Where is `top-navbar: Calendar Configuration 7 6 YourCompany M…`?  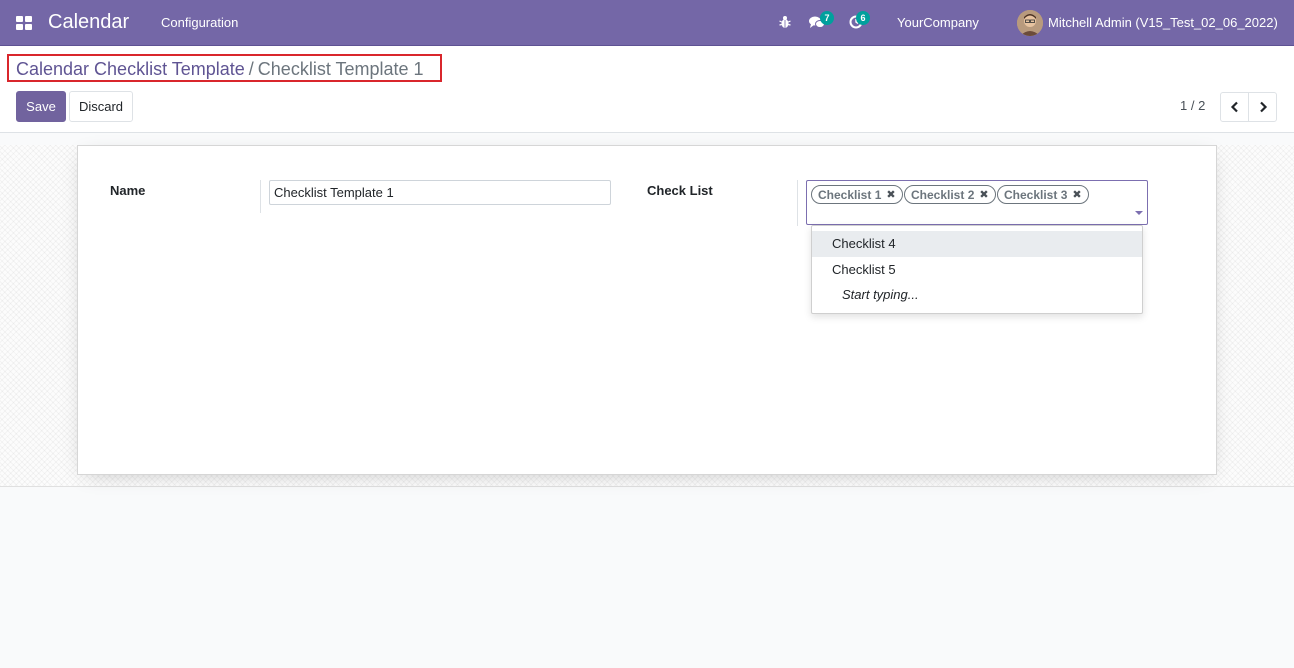
top-navbar: Calendar Configuration 7 6 YourCompany M… is located at coordinates (647, 23).